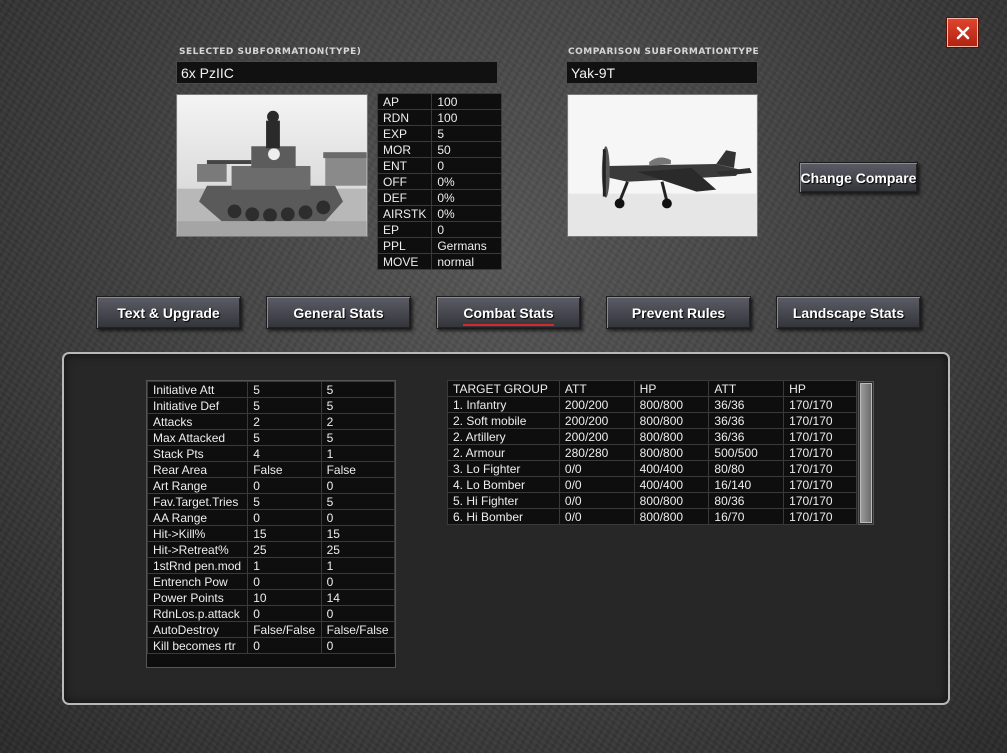 The width and height of the screenshot is (1007, 753). I want to click on target-table-scrollbar, so click(866, 453).